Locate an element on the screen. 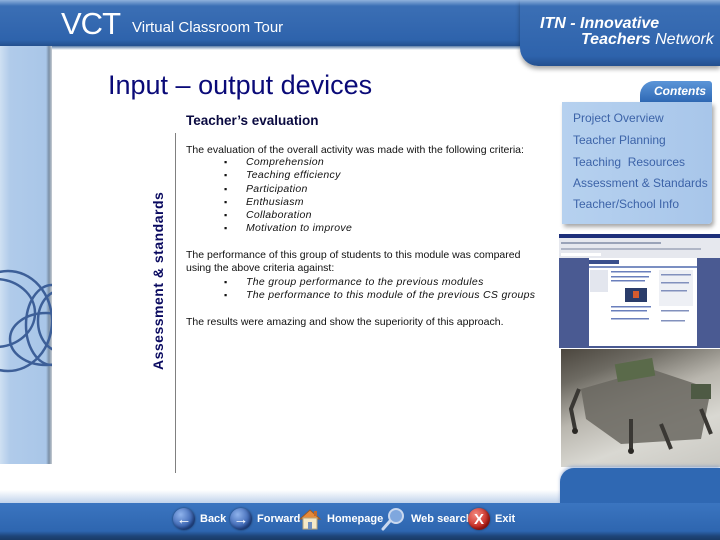 The height and width of the screenshot is (540, 720). website-screenshot-photo is located at coordinates (639, 291).